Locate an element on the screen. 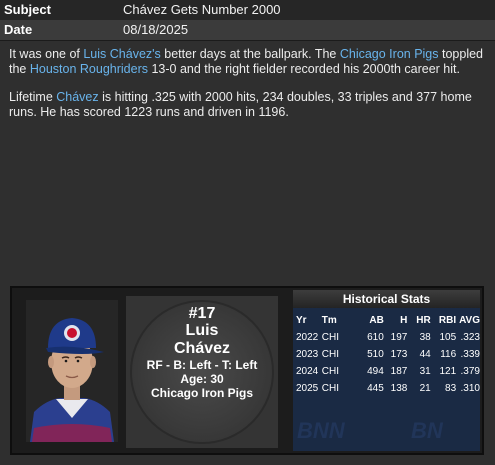  stats-column-header: H is located at coordinates (404, 320).